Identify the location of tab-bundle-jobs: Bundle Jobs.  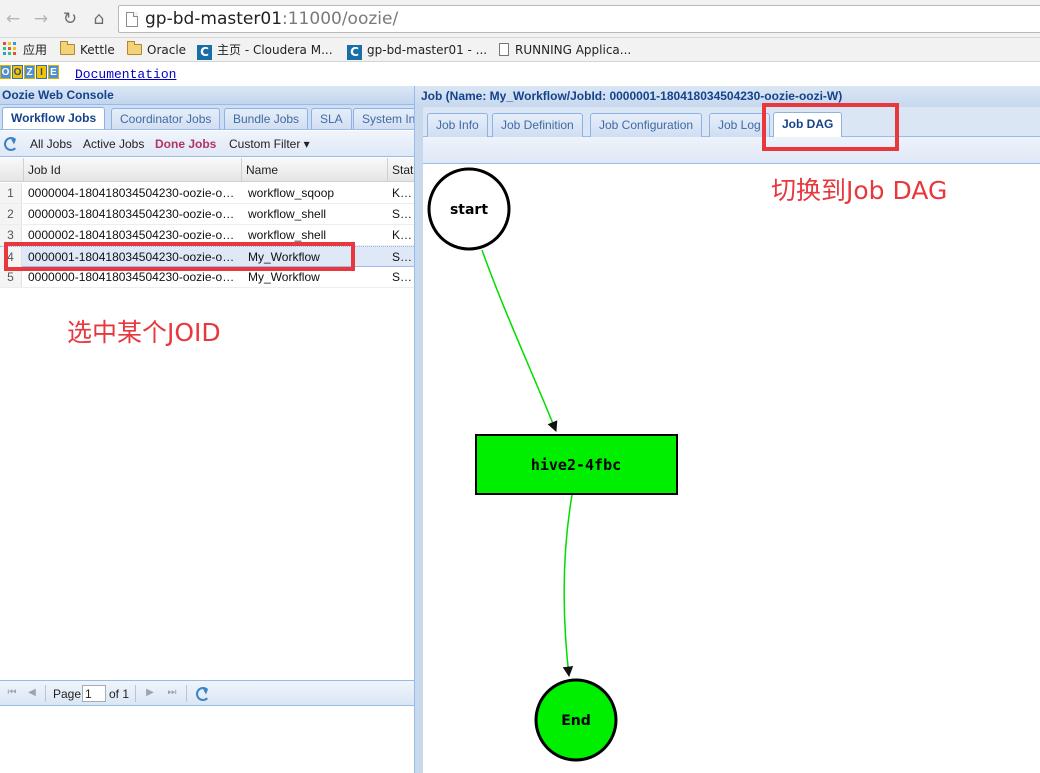
(266, 118).